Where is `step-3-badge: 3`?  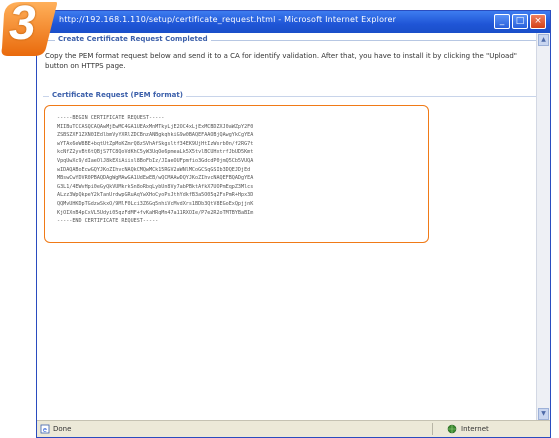
step-3-badge: 3 is located at coordinates (30, 29).